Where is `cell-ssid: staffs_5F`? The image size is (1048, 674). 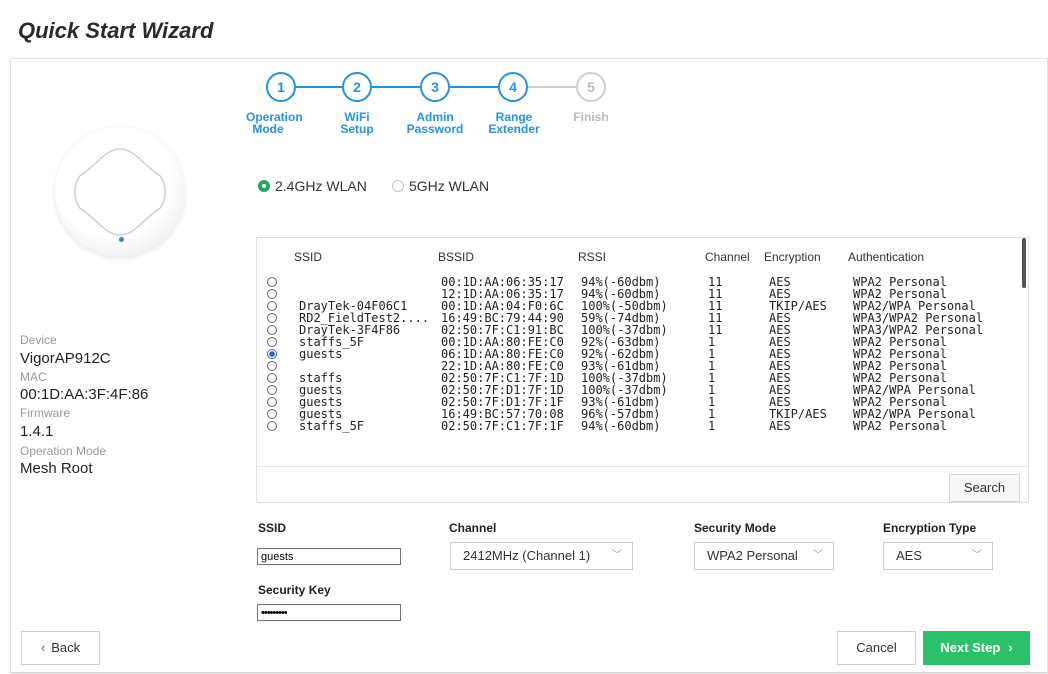
cell-ssid: staffs_5F is located at coordinates (332, 426).